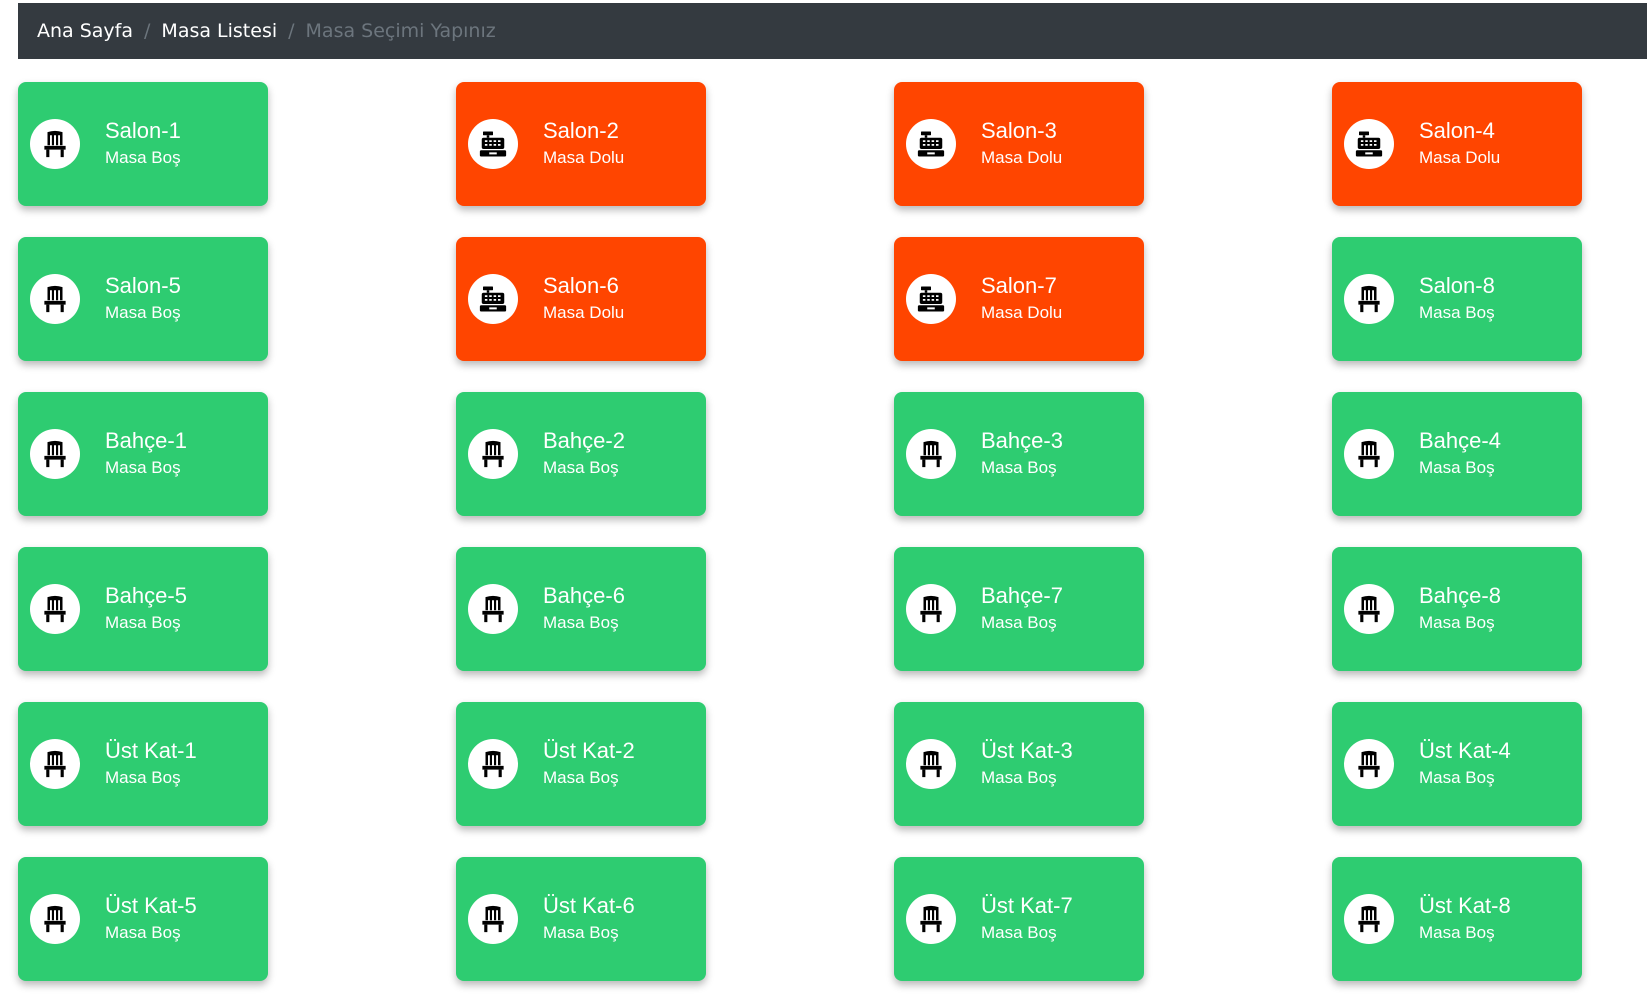 Image resolution: width=1647 pixels, height=1000 pixels. What do you see at coordinates (1457, 609) in the screenshot?
I see `table-card: Bahçe-8 Masa Boş` at bounding box center [1457, 609].